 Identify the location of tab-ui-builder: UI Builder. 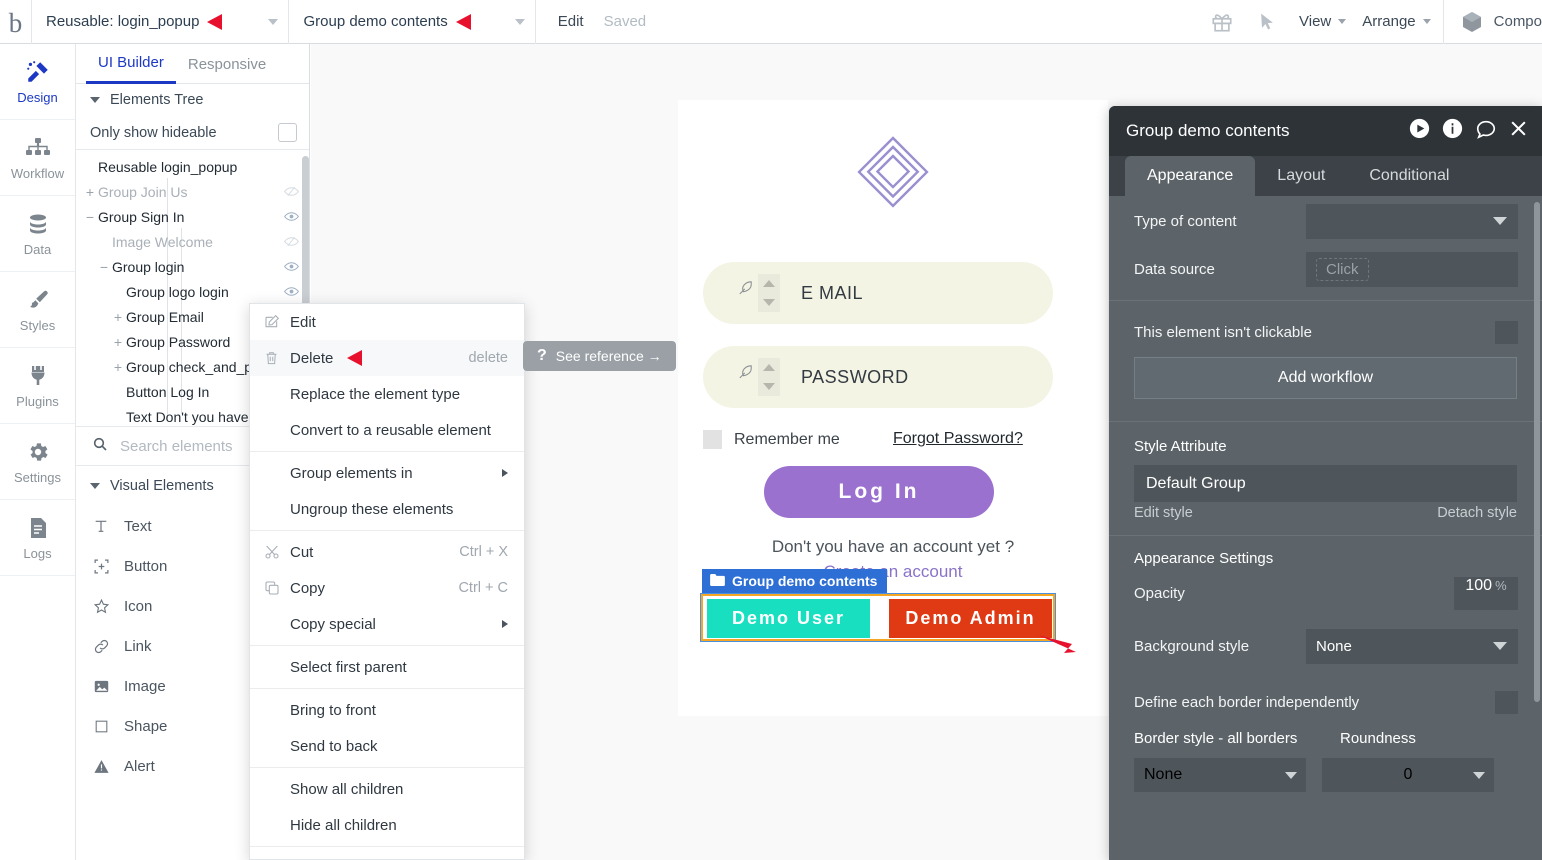
(131, 64).